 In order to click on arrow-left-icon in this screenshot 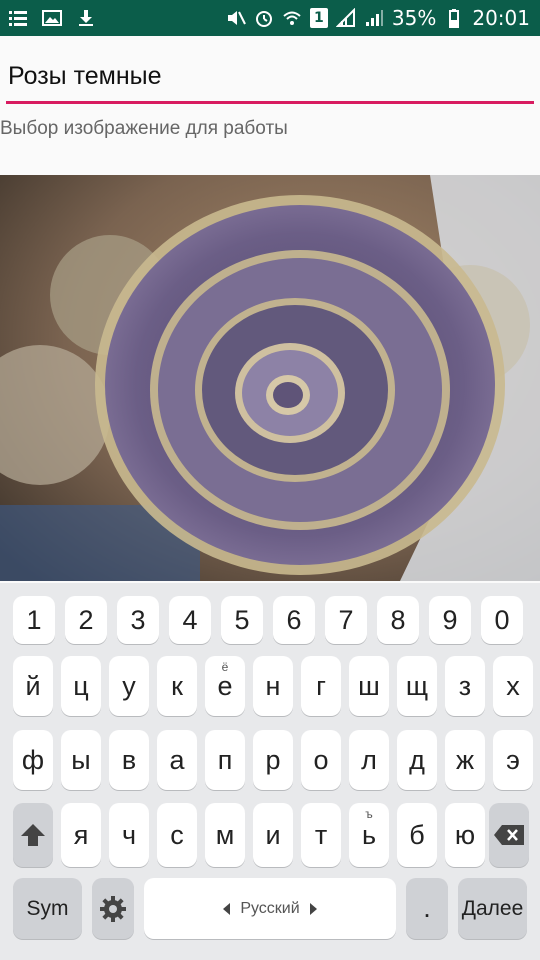, I will do `click(227, 908)`.